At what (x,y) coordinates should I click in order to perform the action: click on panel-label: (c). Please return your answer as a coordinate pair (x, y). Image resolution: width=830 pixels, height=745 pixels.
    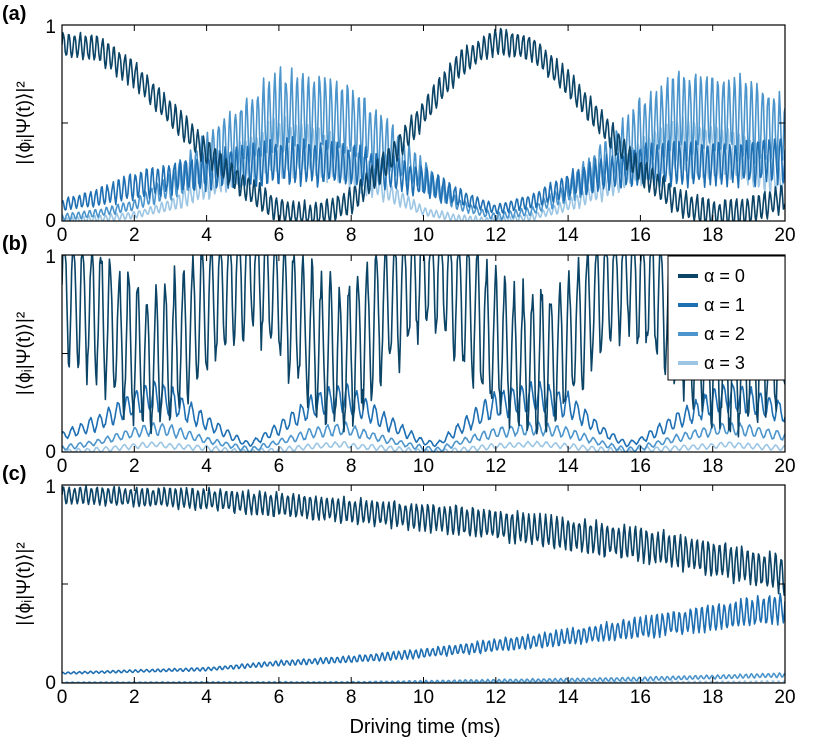
    Looking at the image, I should click on (14, 474).